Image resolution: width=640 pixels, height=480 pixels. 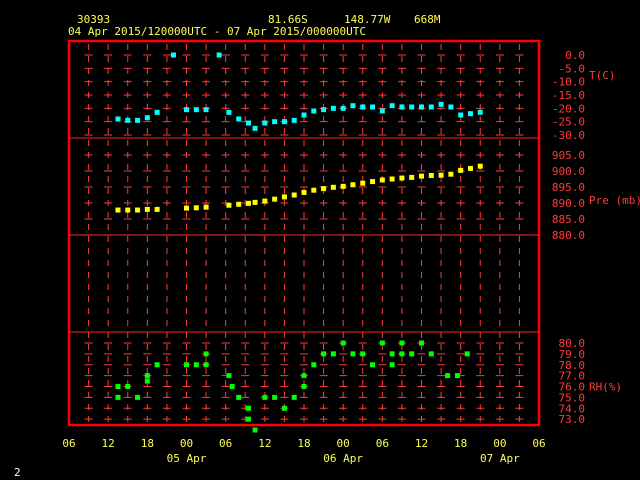 I want to click on panel-label: T(C), so click(x=602, y=75).